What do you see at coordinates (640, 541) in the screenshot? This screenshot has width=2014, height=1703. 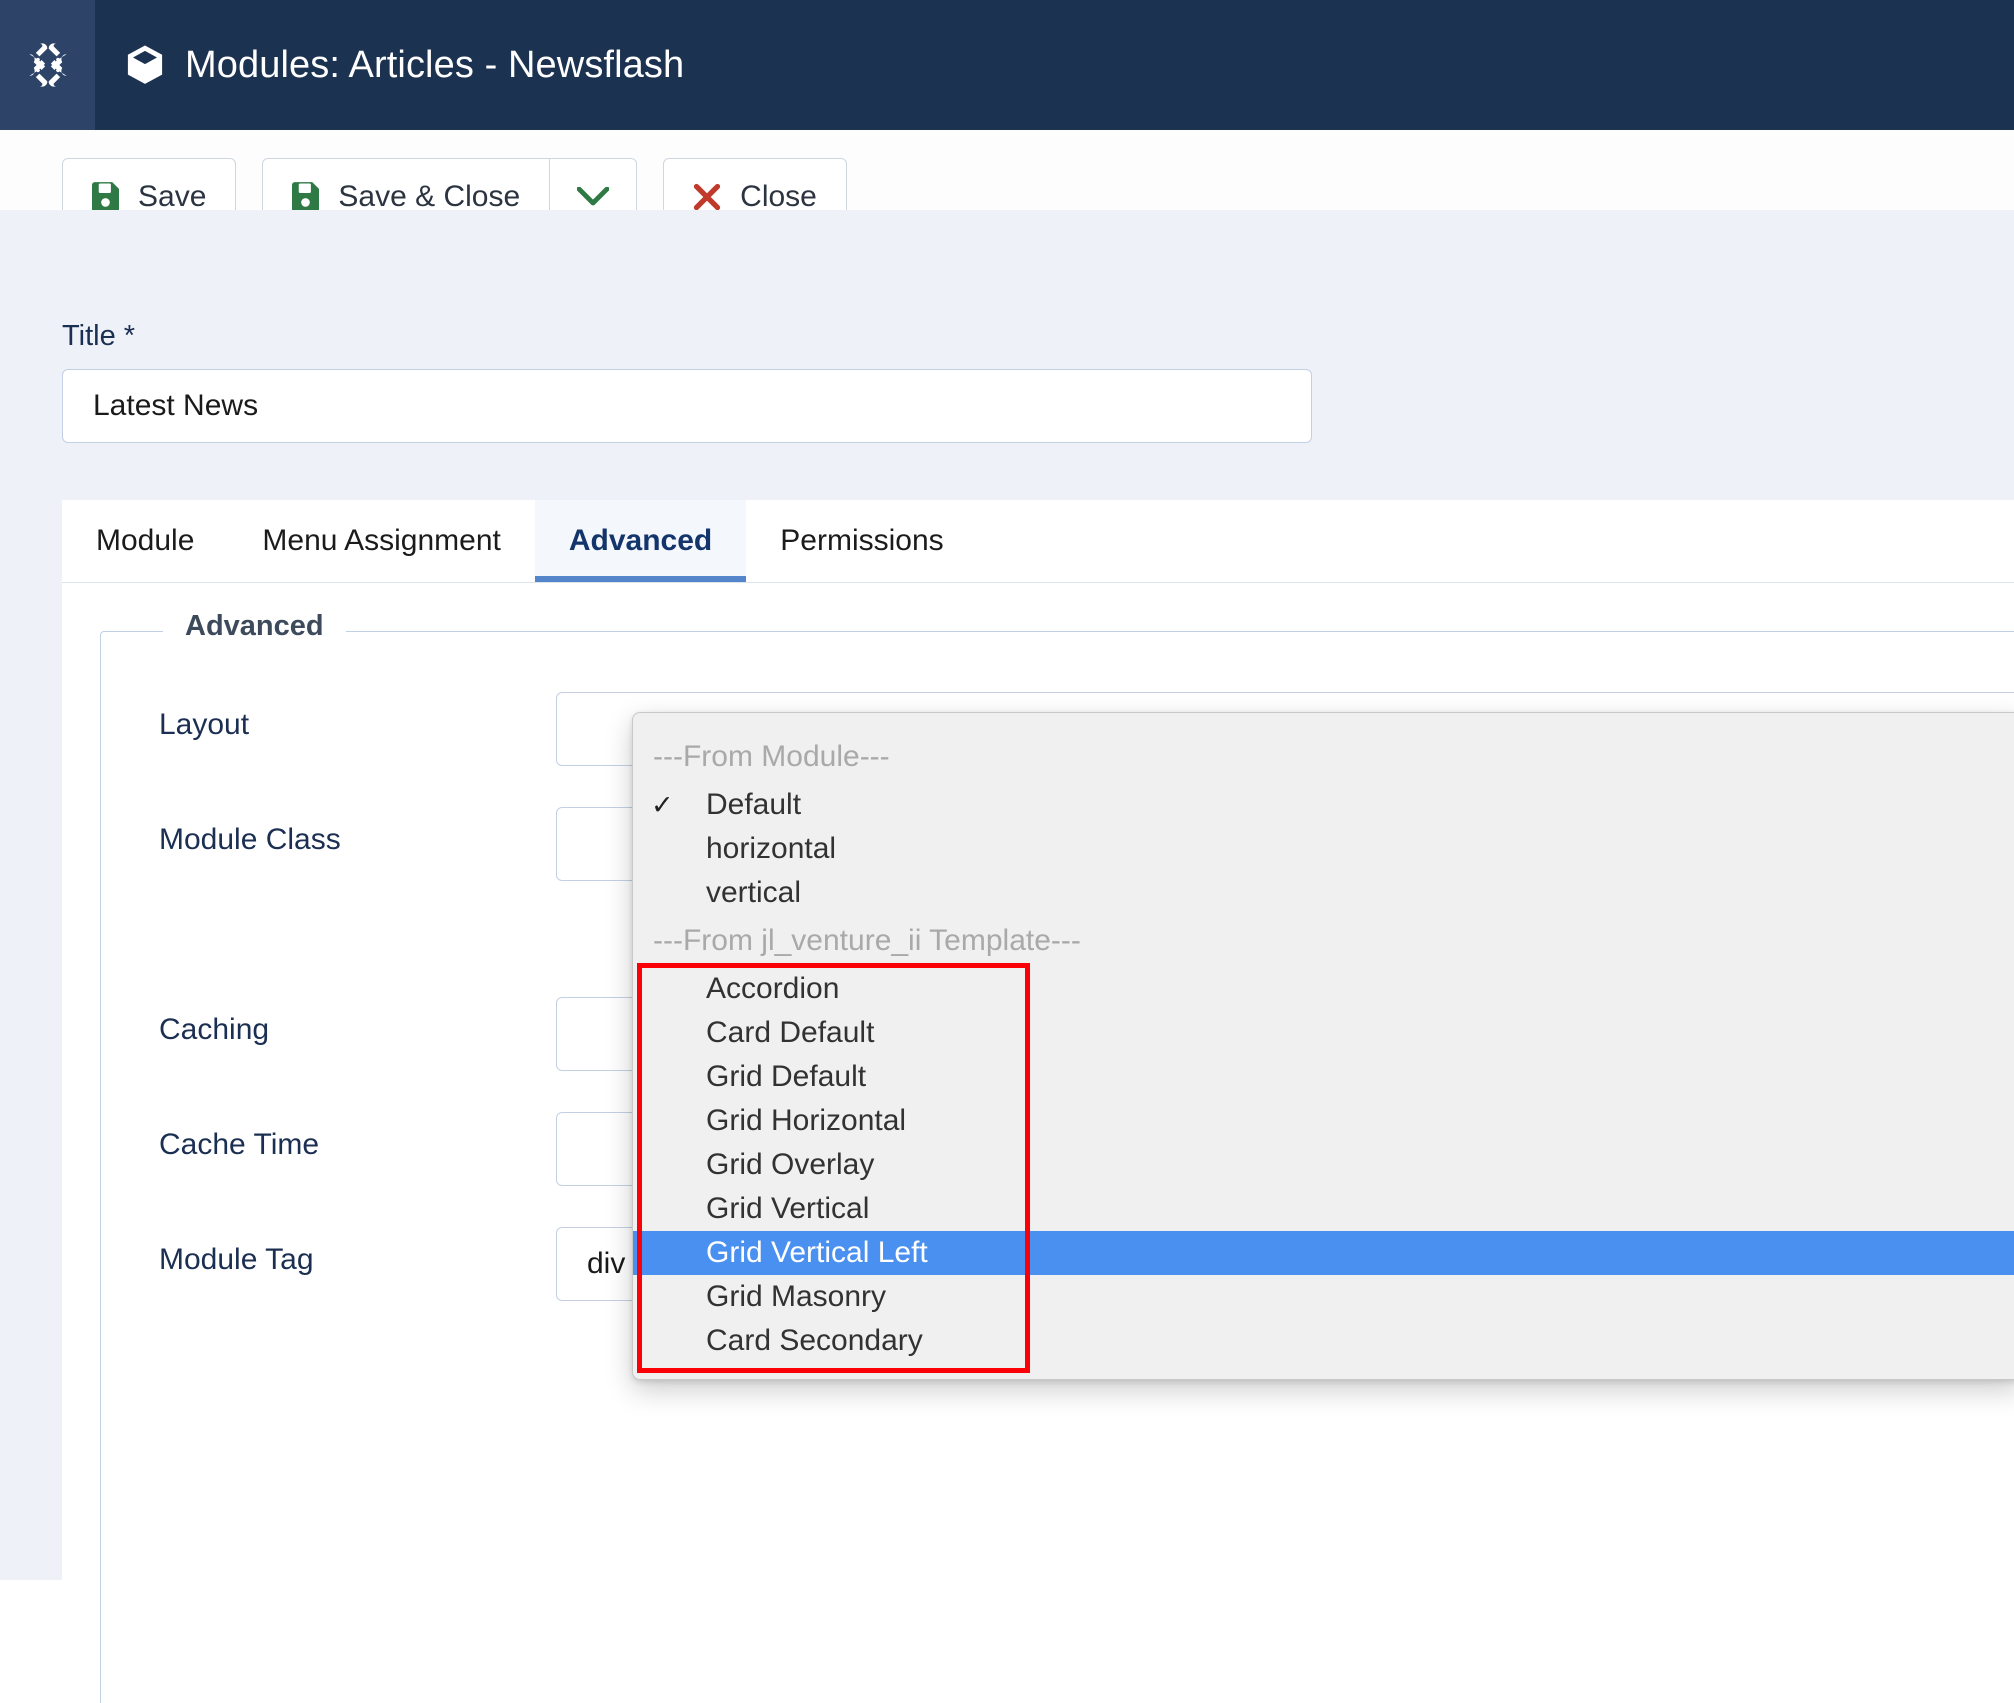 I see `tab-advanced: Advanced` at bounding box center [640, 541].